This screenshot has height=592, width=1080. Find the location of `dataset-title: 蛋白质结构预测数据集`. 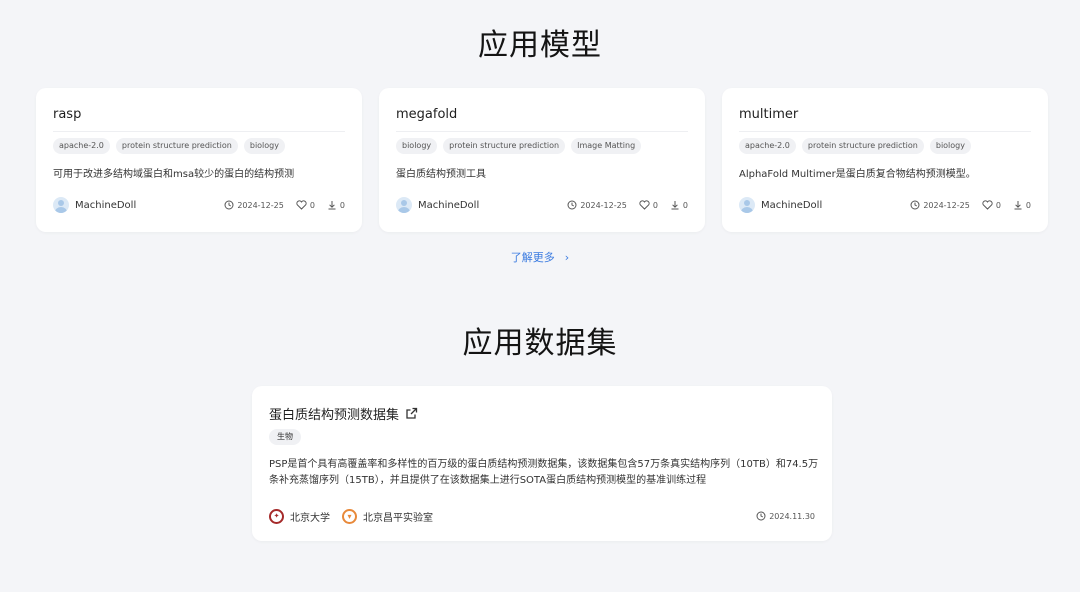

dataset-title: 蛋白质结构预测数据集 is located at coordinates (334, 413).